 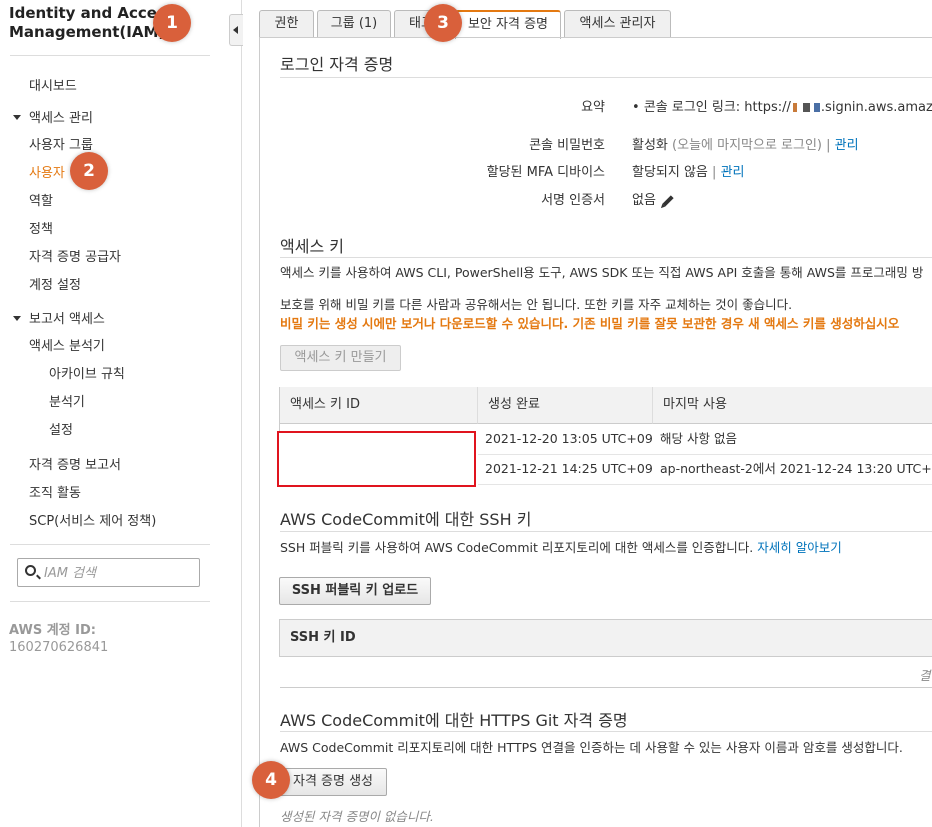 I want to click on step-badge-3: 3, so click(x=443, y=23).